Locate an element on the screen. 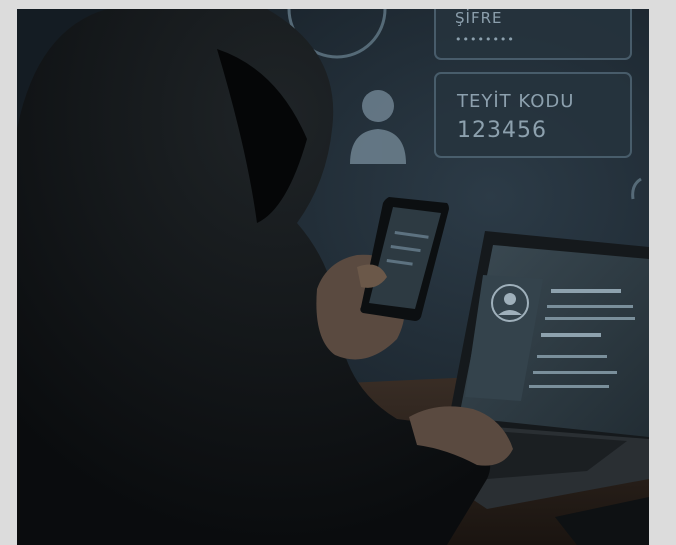 The height and width of the screenshot is (545, 676). code-value: 123456 is located at coordinates (502, 130).